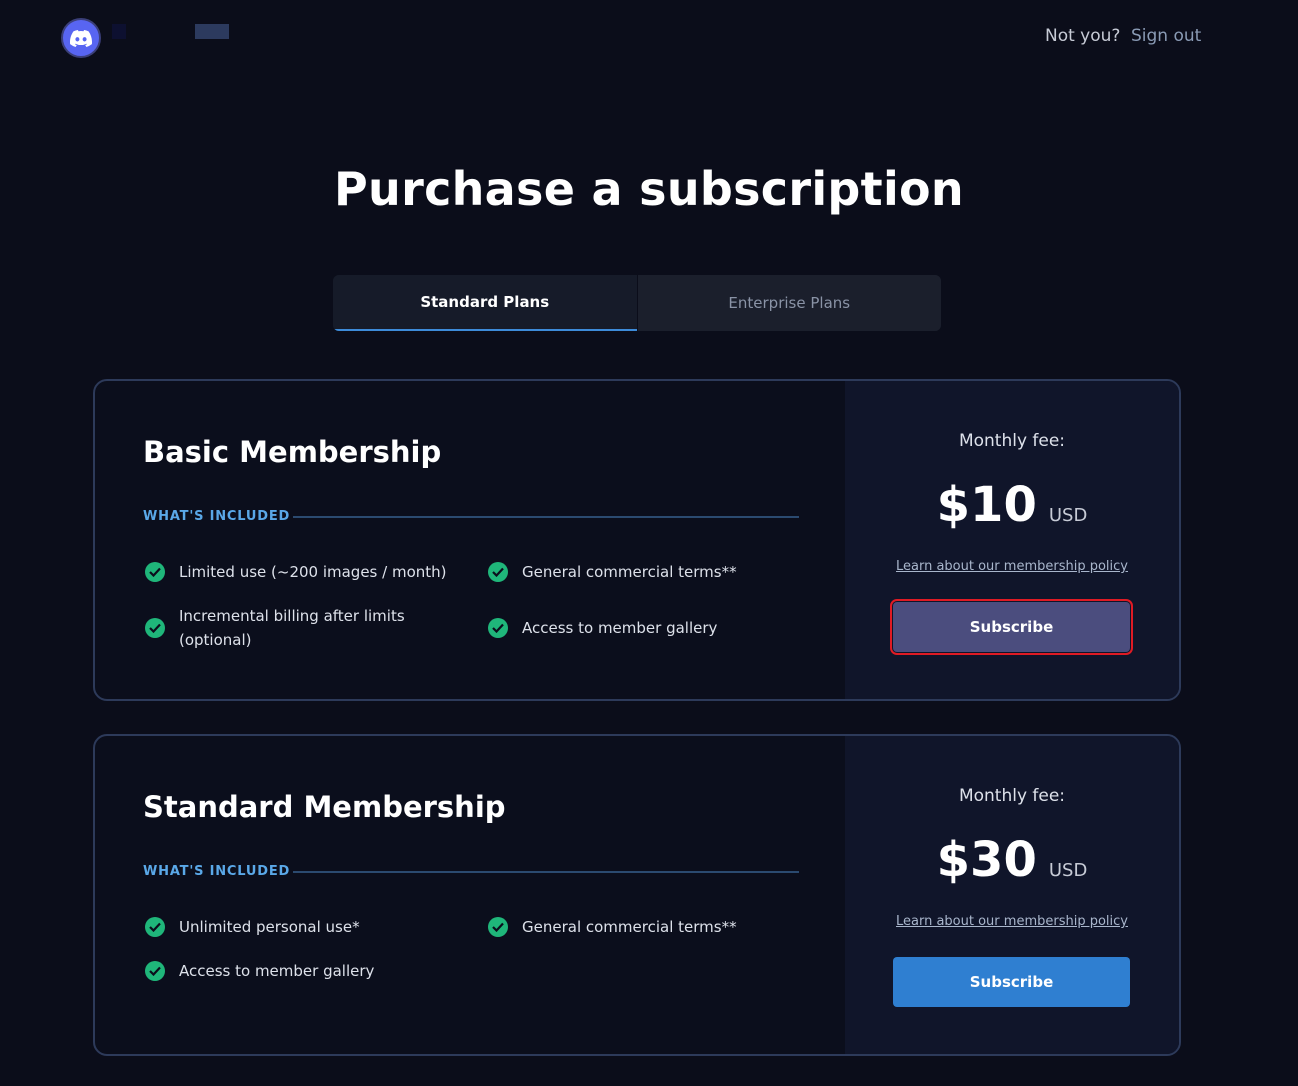 This screenshot has width=1298, height=1086. What do you see at coordinates (81, 38) in the screenshot?
I see `discord-logo-icon` at bounding box center [81, 38].